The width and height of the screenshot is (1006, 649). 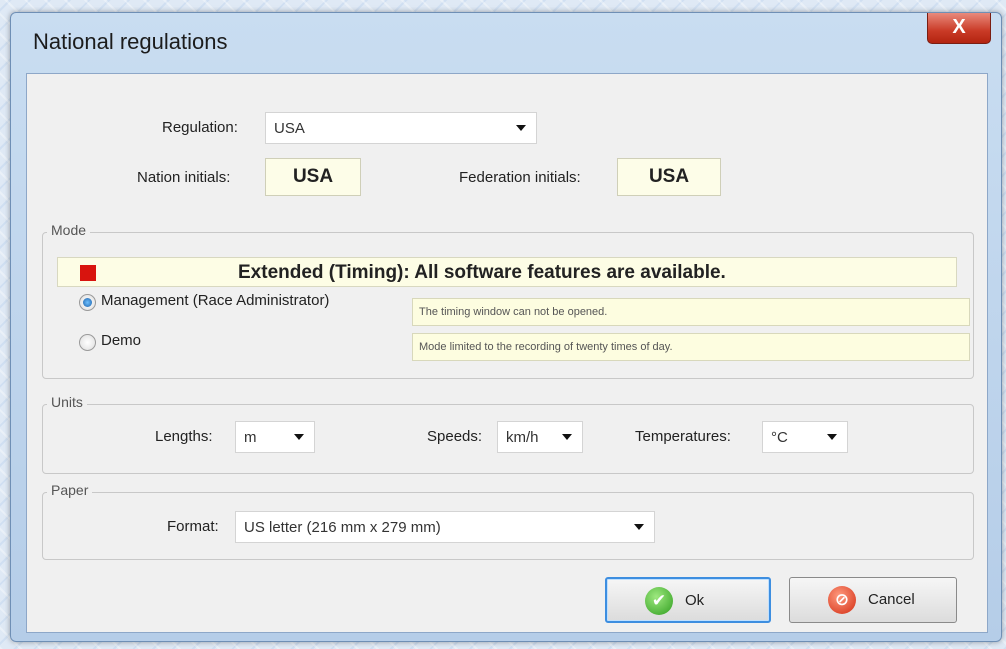 I want to click on federation-initials-field: USA, so click(x=669, y=177).